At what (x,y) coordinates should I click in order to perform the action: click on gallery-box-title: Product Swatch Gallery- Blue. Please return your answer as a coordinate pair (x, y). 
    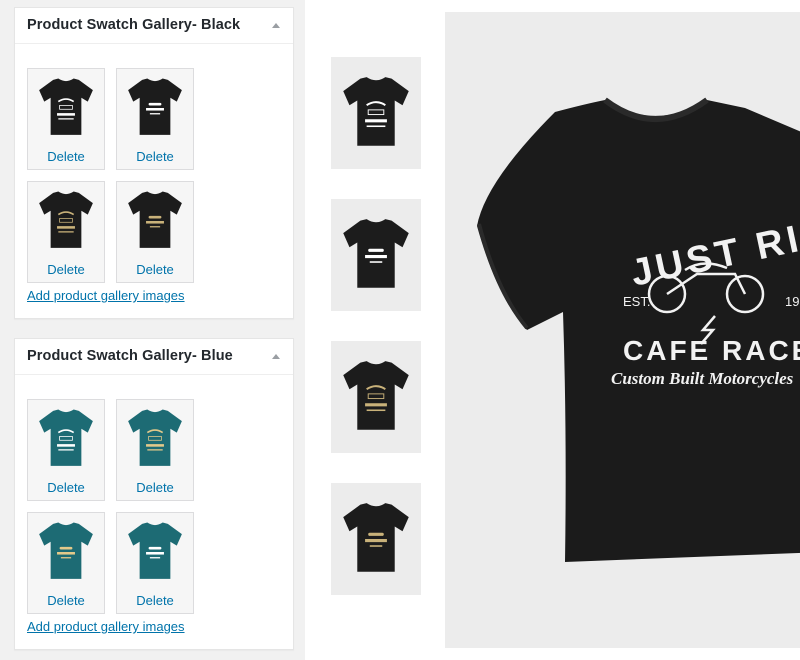
    Looking at the image, I should click on (130, 356).